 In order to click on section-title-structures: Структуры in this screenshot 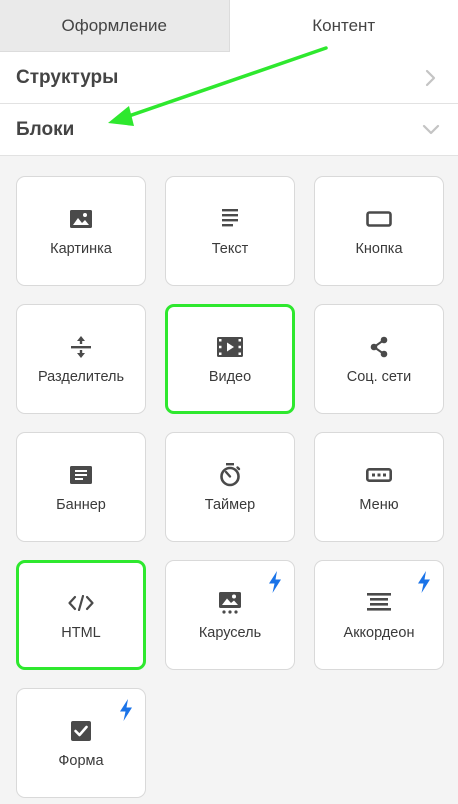, I will do `click(67, 77)`.